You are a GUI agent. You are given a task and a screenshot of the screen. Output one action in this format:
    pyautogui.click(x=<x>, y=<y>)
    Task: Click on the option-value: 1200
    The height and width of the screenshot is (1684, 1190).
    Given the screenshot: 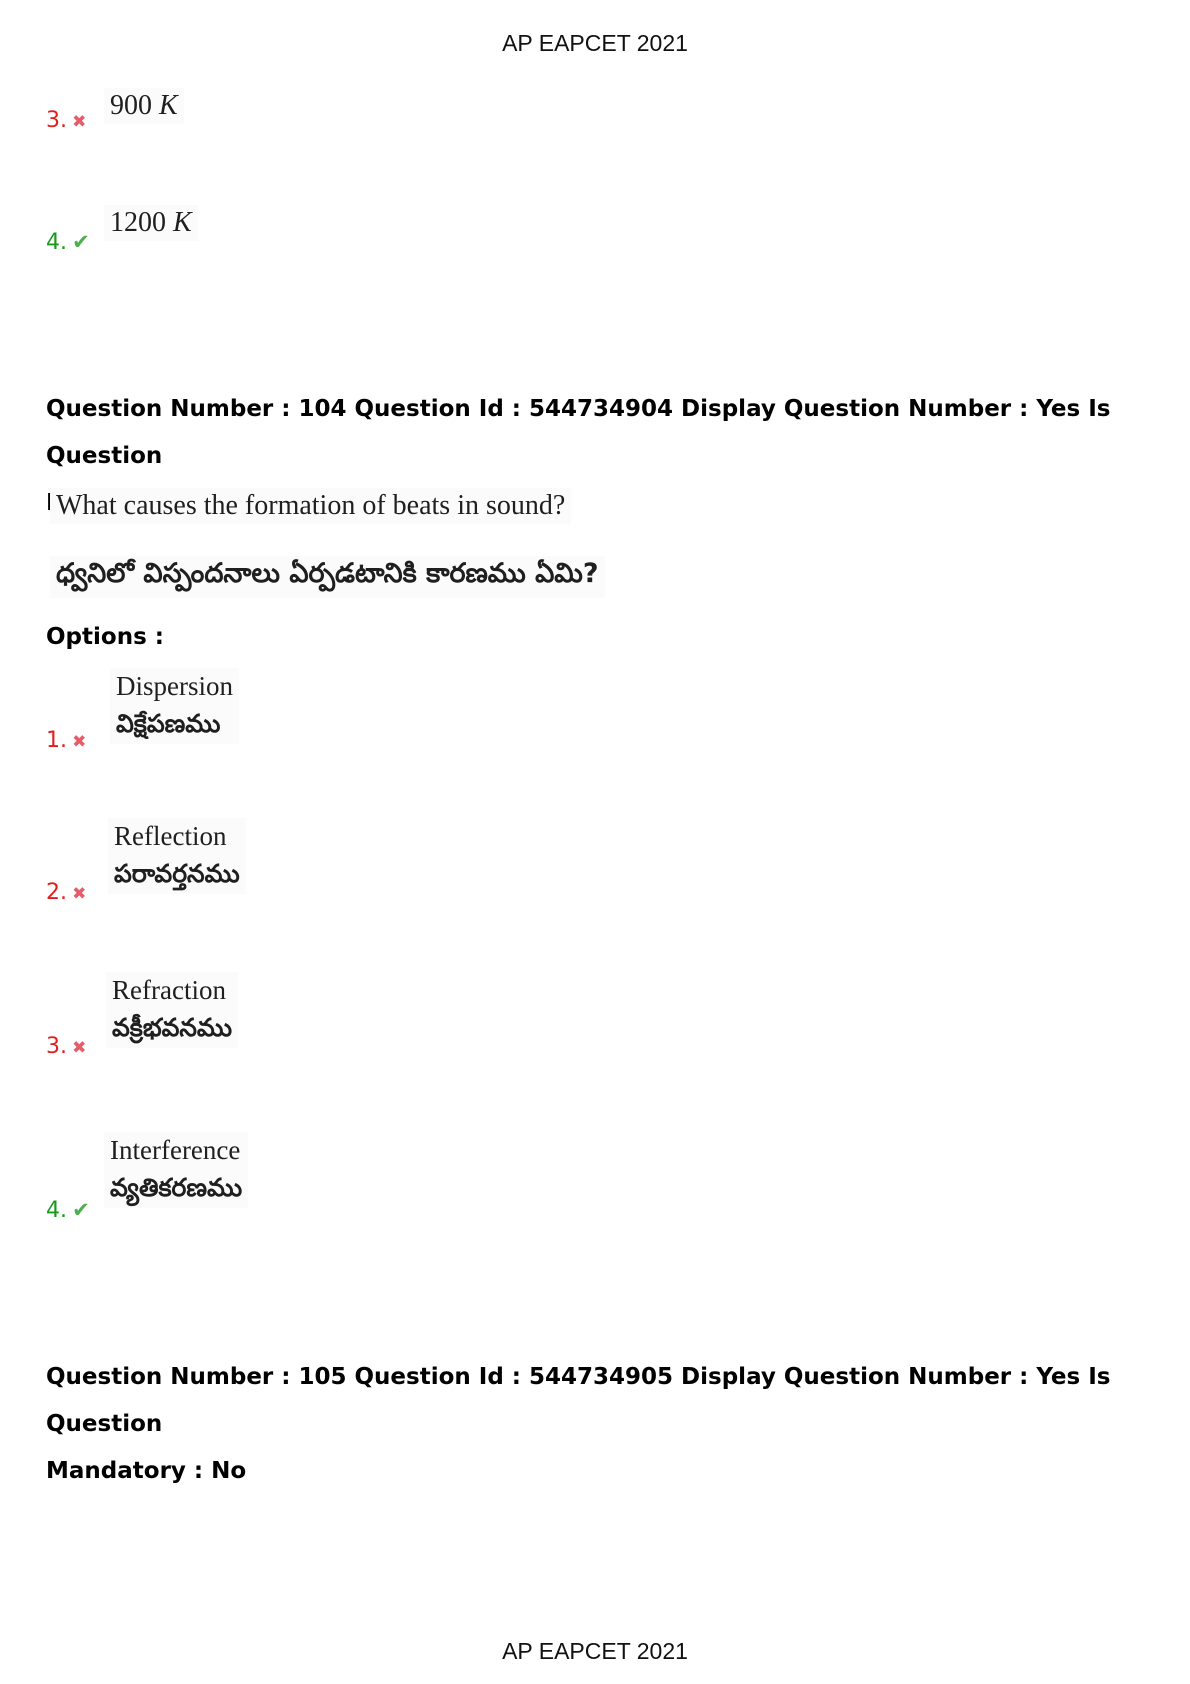 What is the action you would take?
    pyautogui.click(x=138, y=222)
    